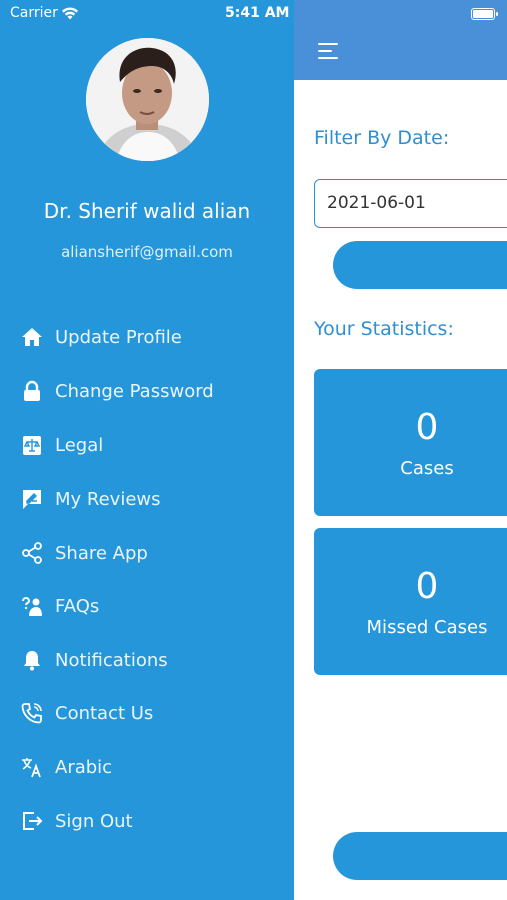  Describe the element at coordinates (94, 821) in the screenshot. I see `menu-item-label: Sign Out` at that location.